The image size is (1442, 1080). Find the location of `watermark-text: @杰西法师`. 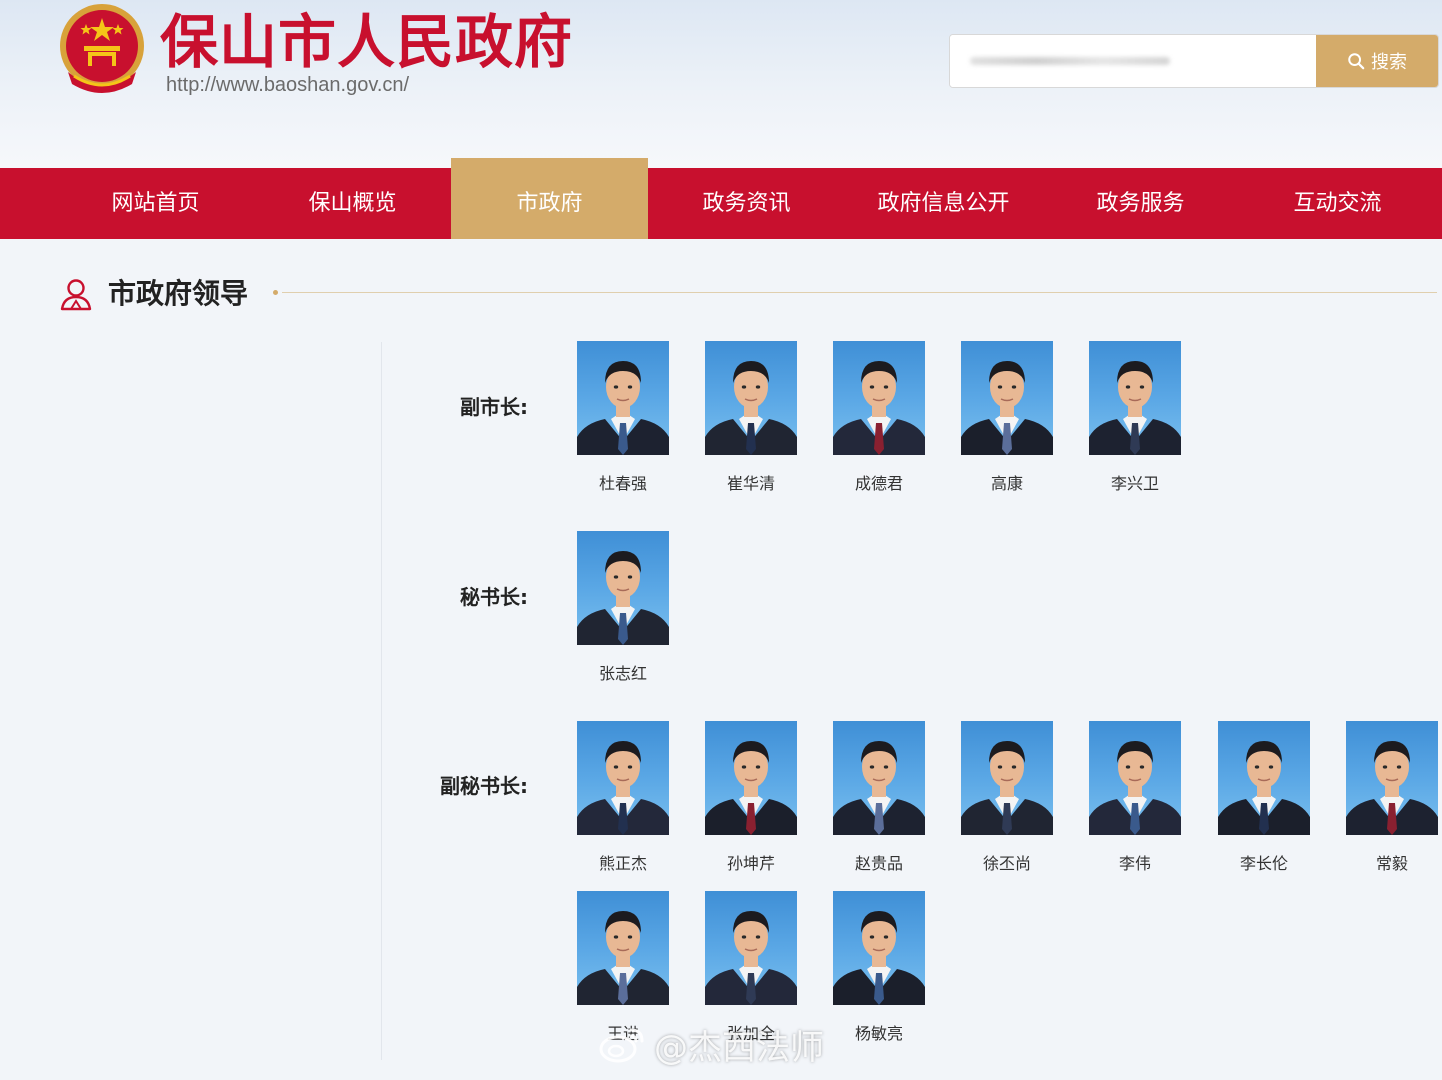

watermark-text: @杰西法师 is located at coordinates (739, 1047).